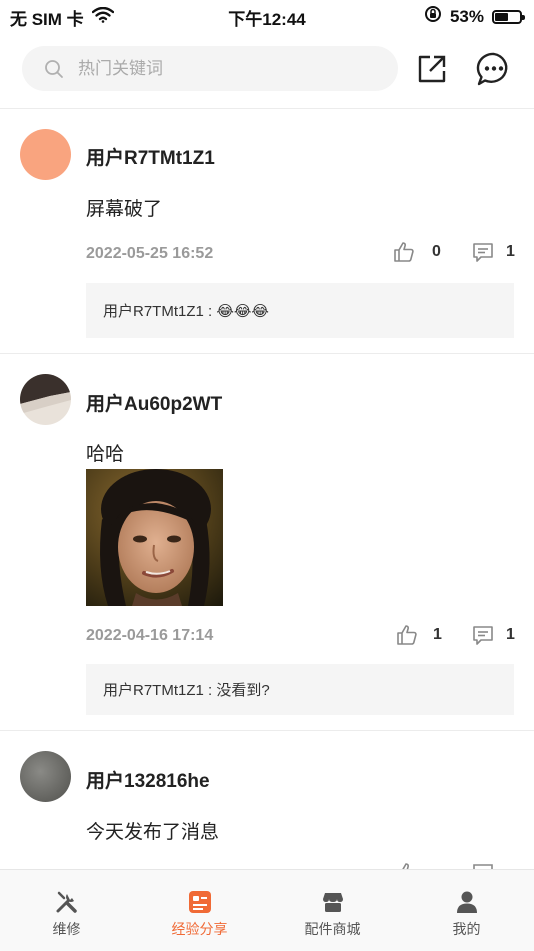  I want to click on post-card: 用户132816he 今天发布了消息, so click(267, 800).